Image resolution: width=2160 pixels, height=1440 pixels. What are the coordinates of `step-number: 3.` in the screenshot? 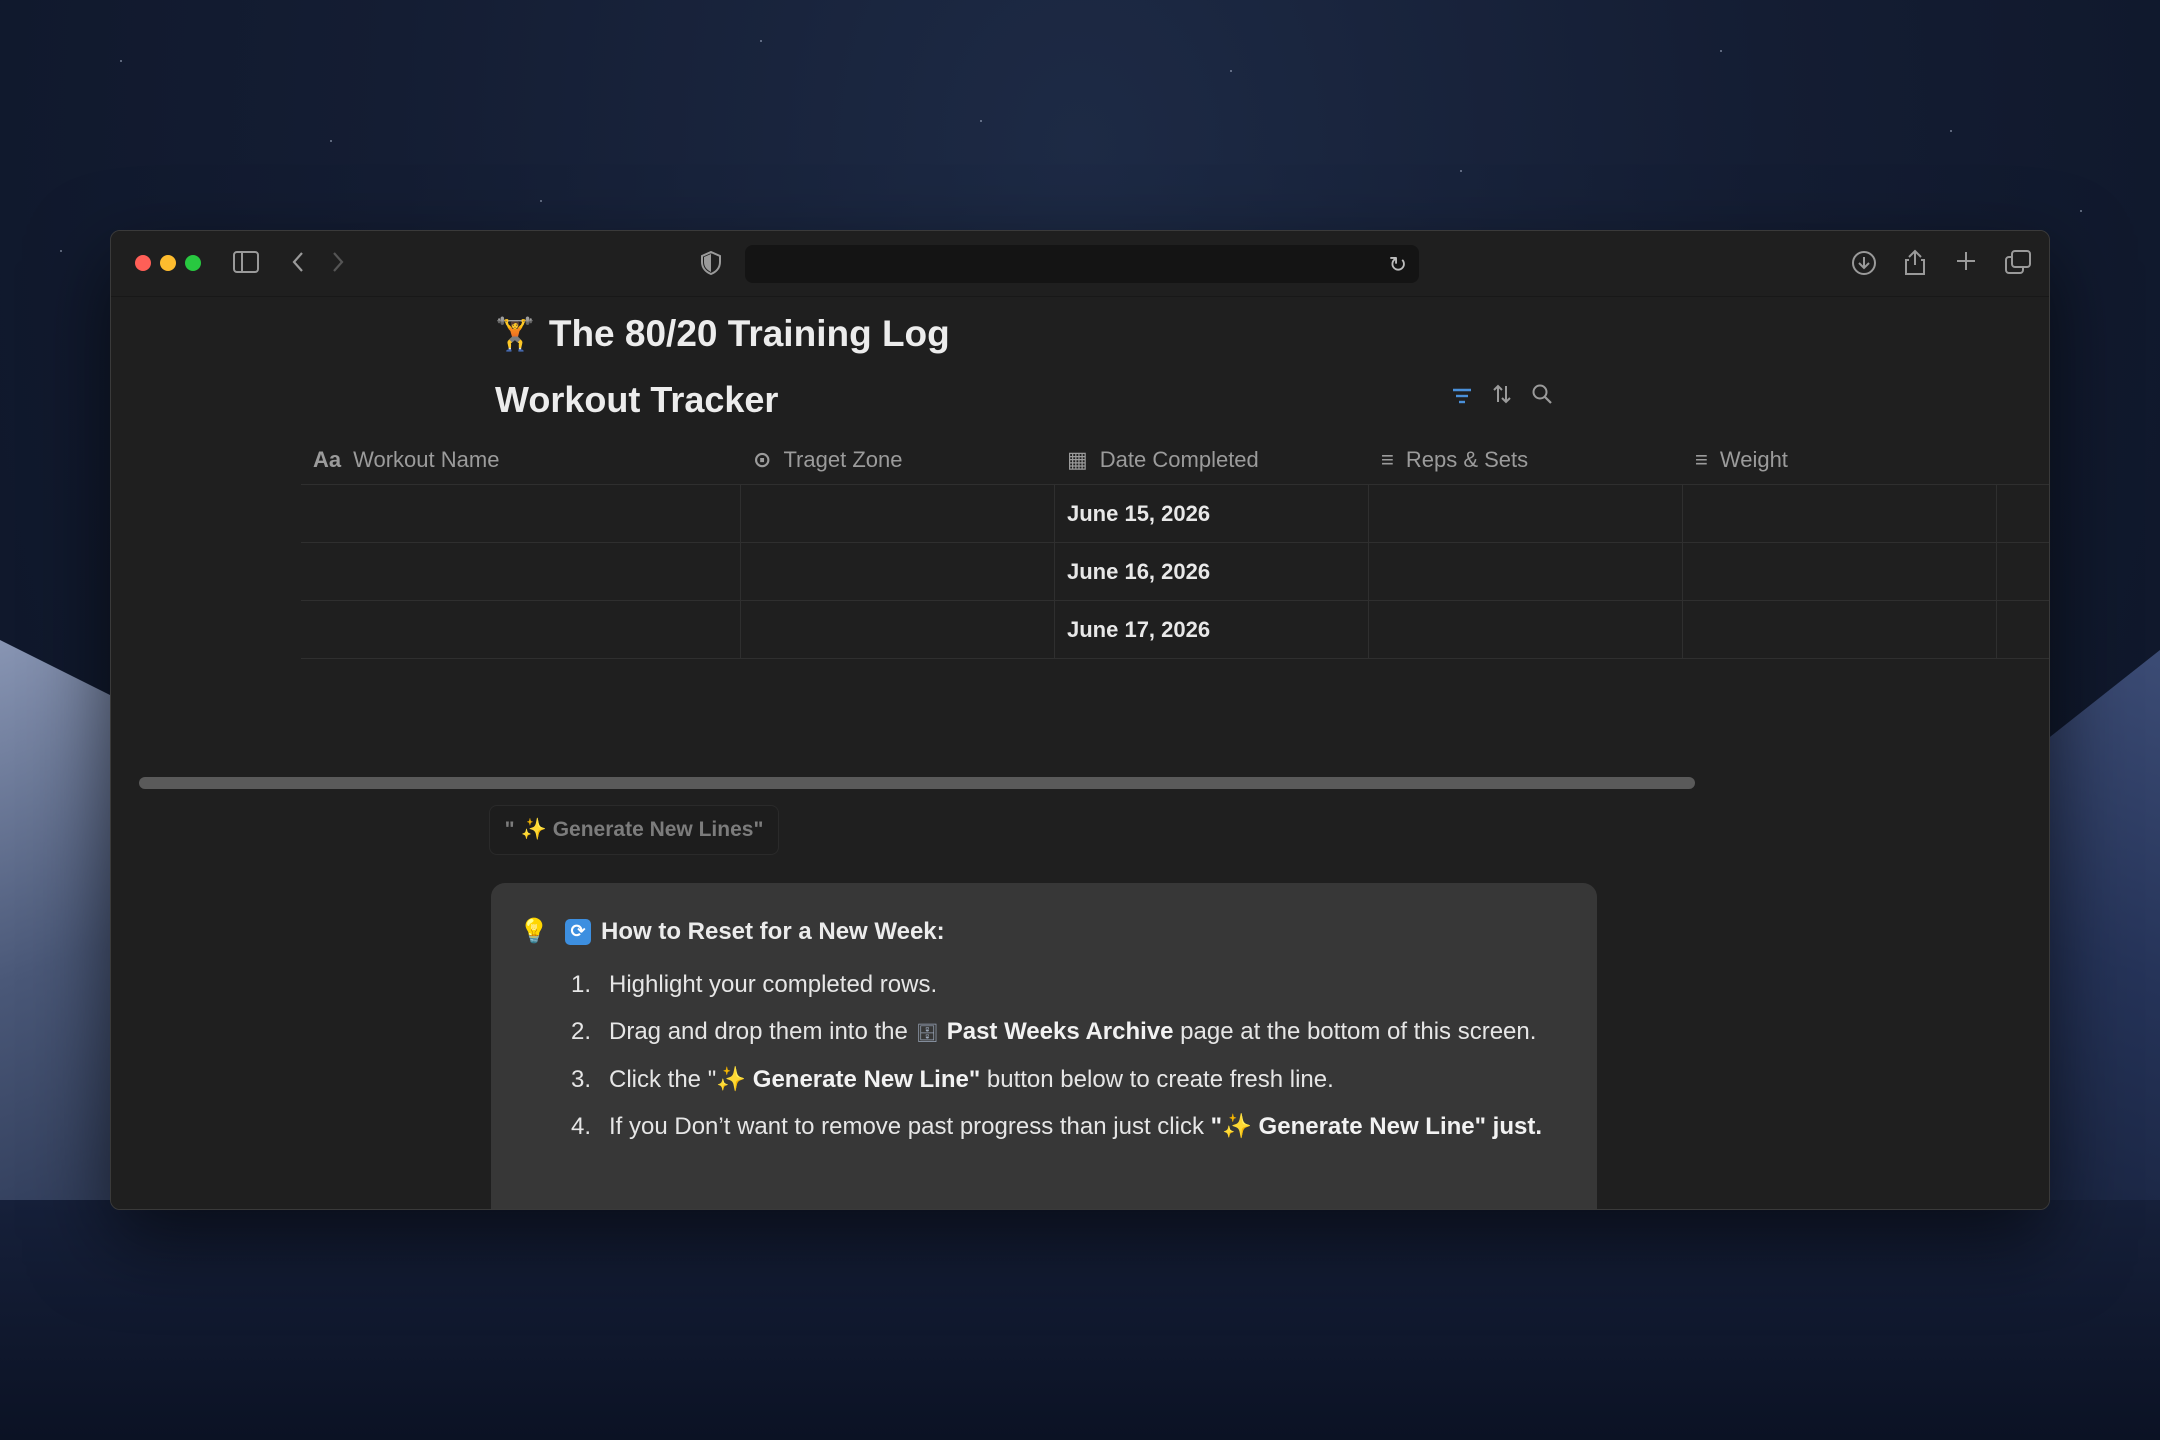 It's located at (581, 1079).